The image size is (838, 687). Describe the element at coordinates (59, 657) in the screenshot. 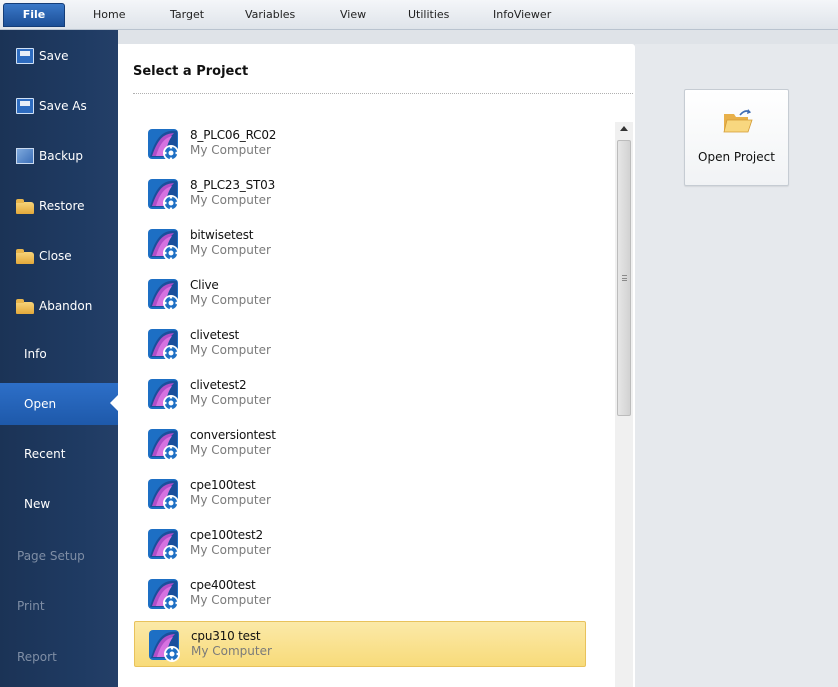

I see `nav-report: Report` at that location.